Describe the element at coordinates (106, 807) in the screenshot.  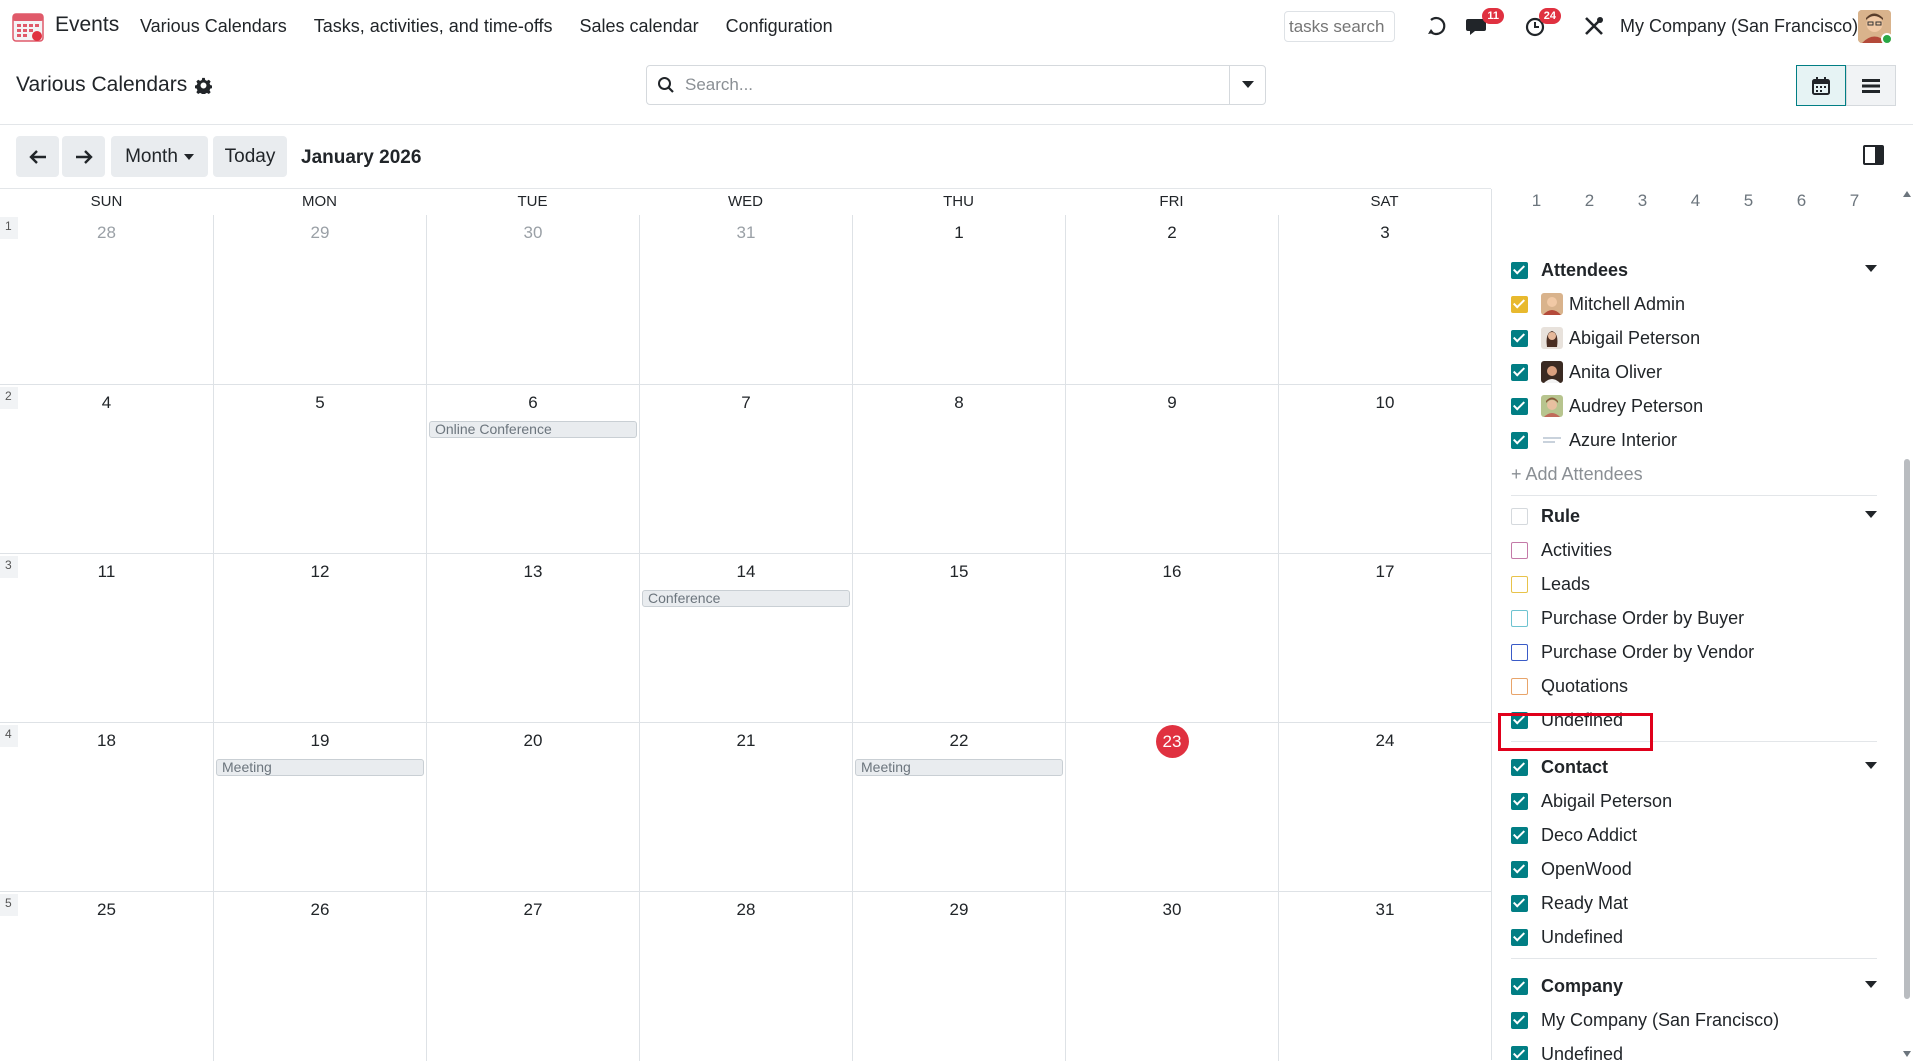
I see `day-cell: 18` at that location.